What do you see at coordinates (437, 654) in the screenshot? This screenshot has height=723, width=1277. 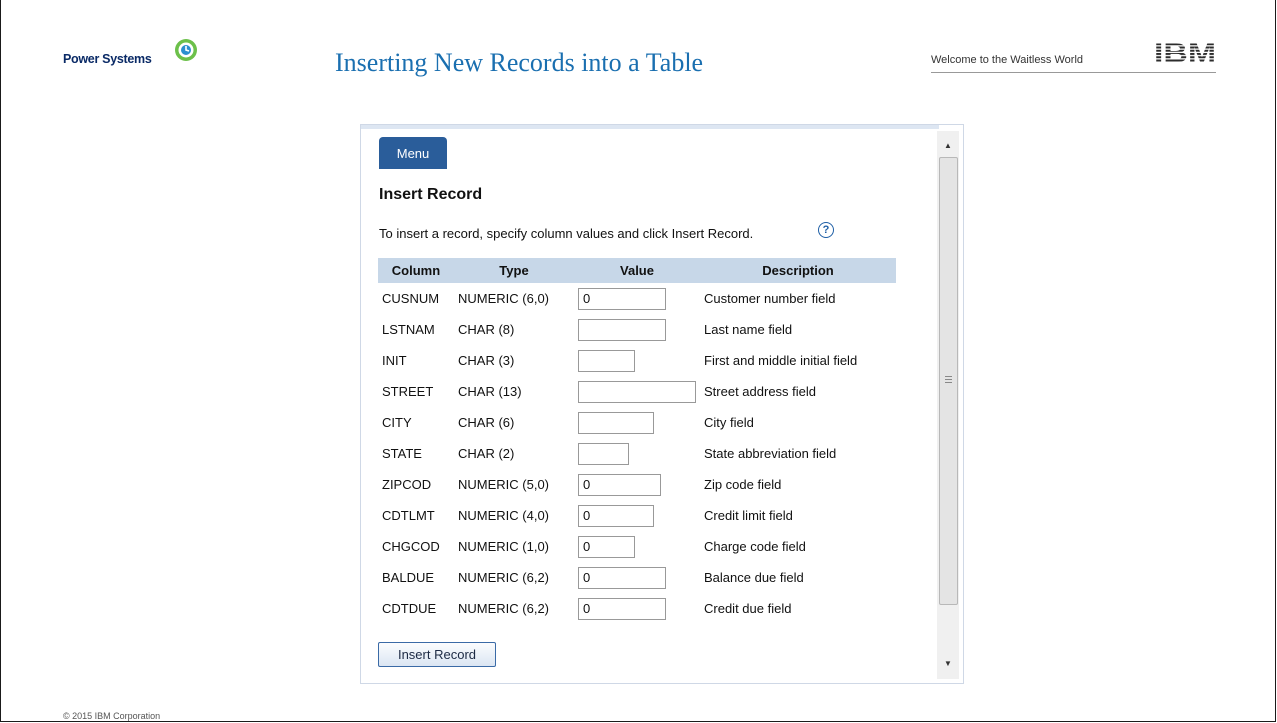 I see `insert-record-button: Insert Record` at bounding box center [437, 654].